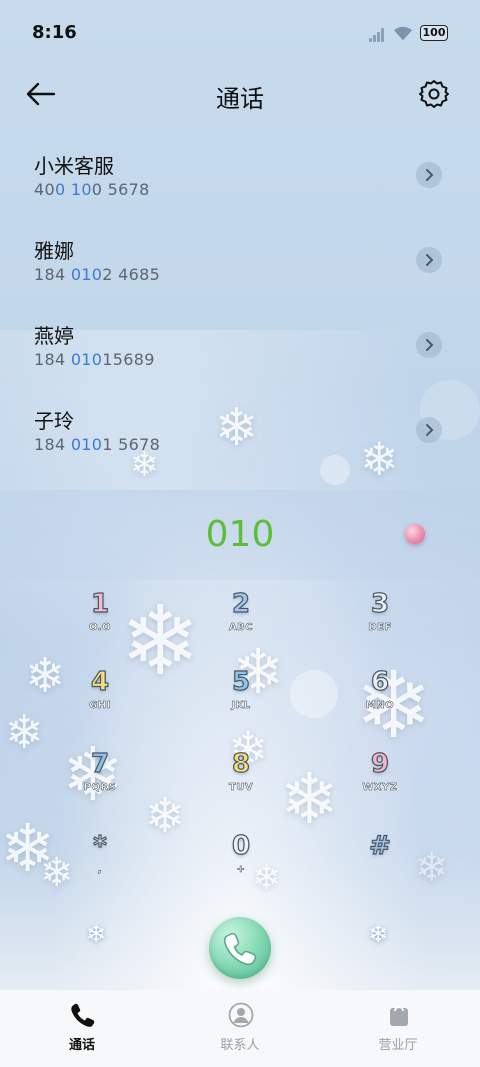 The width and height of the screenshot is (480, 1067). I want to click on bag-icon, so click(399, 1016).